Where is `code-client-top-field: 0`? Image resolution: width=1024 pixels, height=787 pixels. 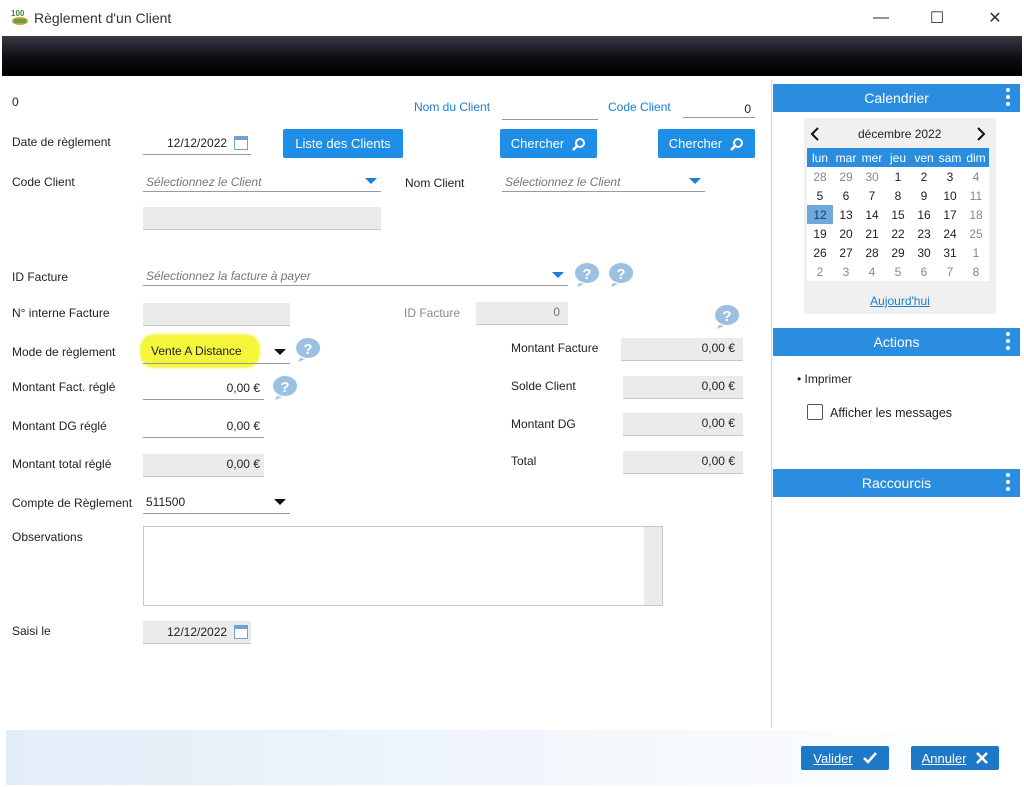
code-client-top-field: 0 is located at coordinates (719, 108).